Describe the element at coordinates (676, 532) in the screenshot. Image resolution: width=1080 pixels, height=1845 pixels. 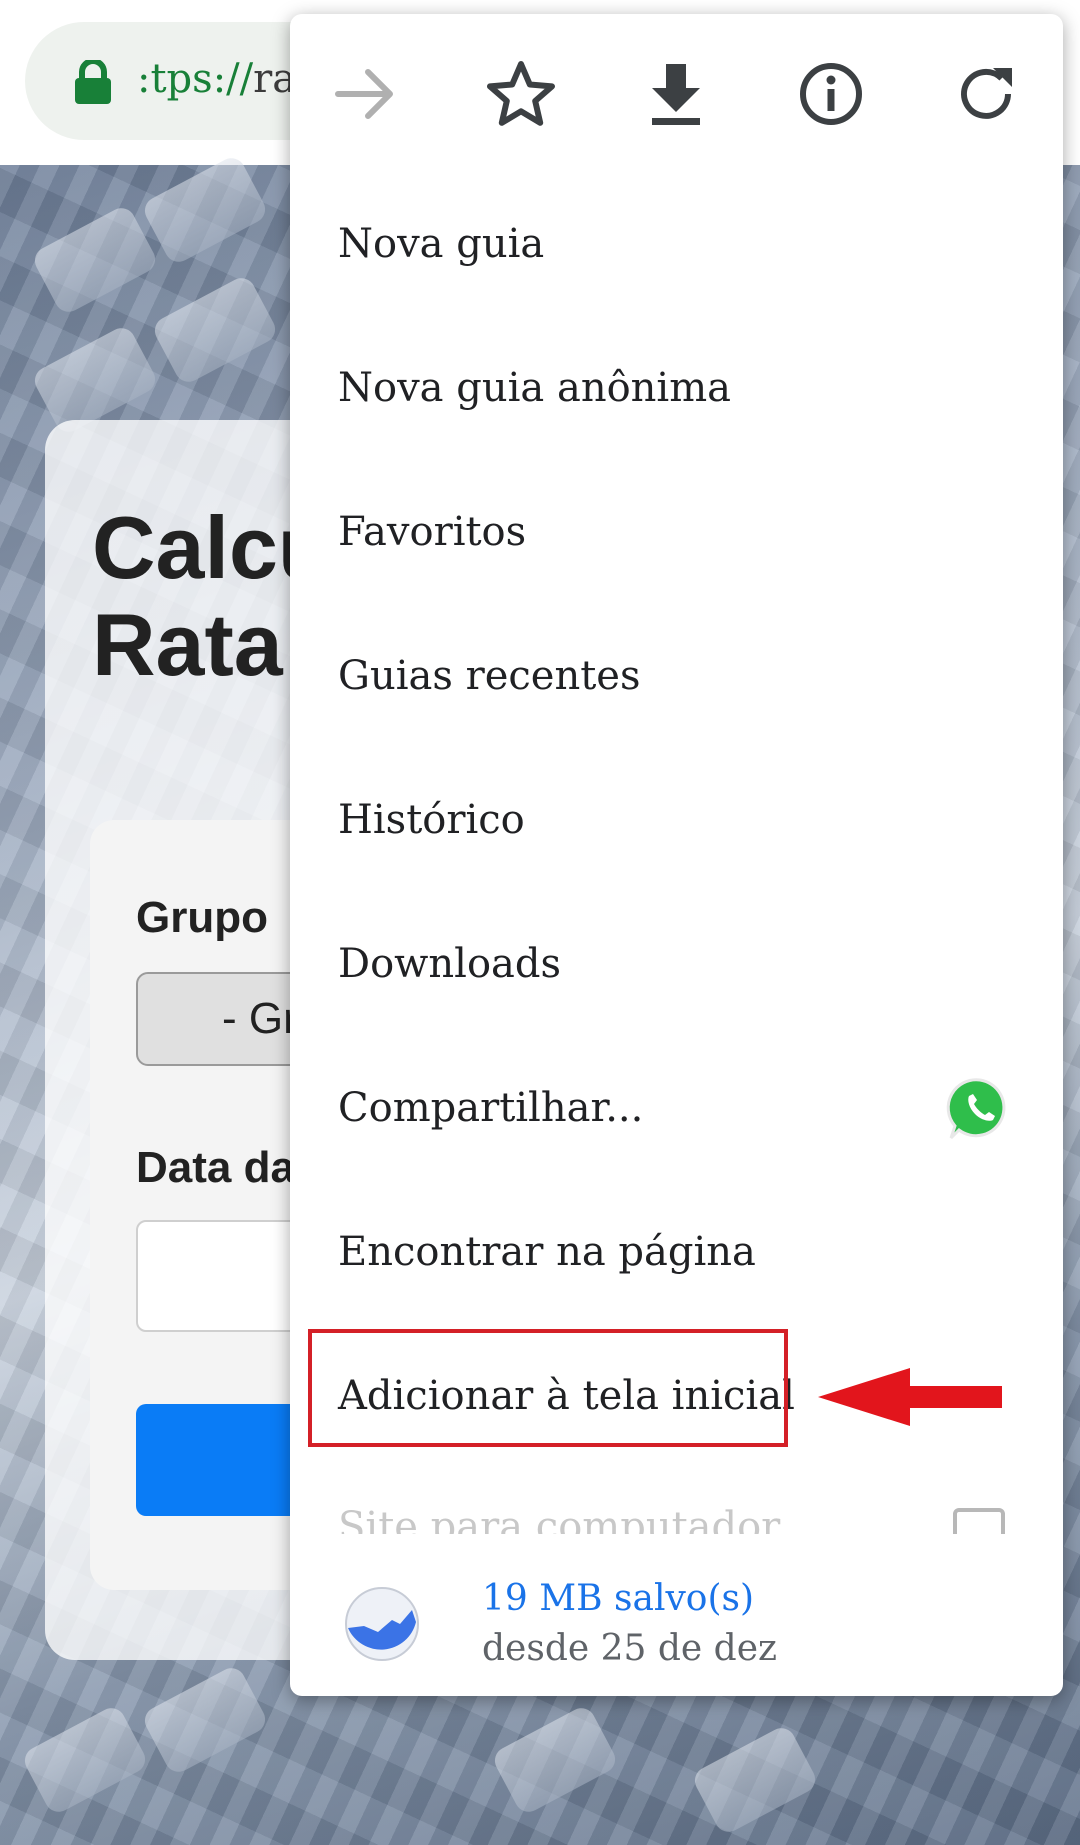
I see `menu-item-bookmarks: Favoritos` at that location.